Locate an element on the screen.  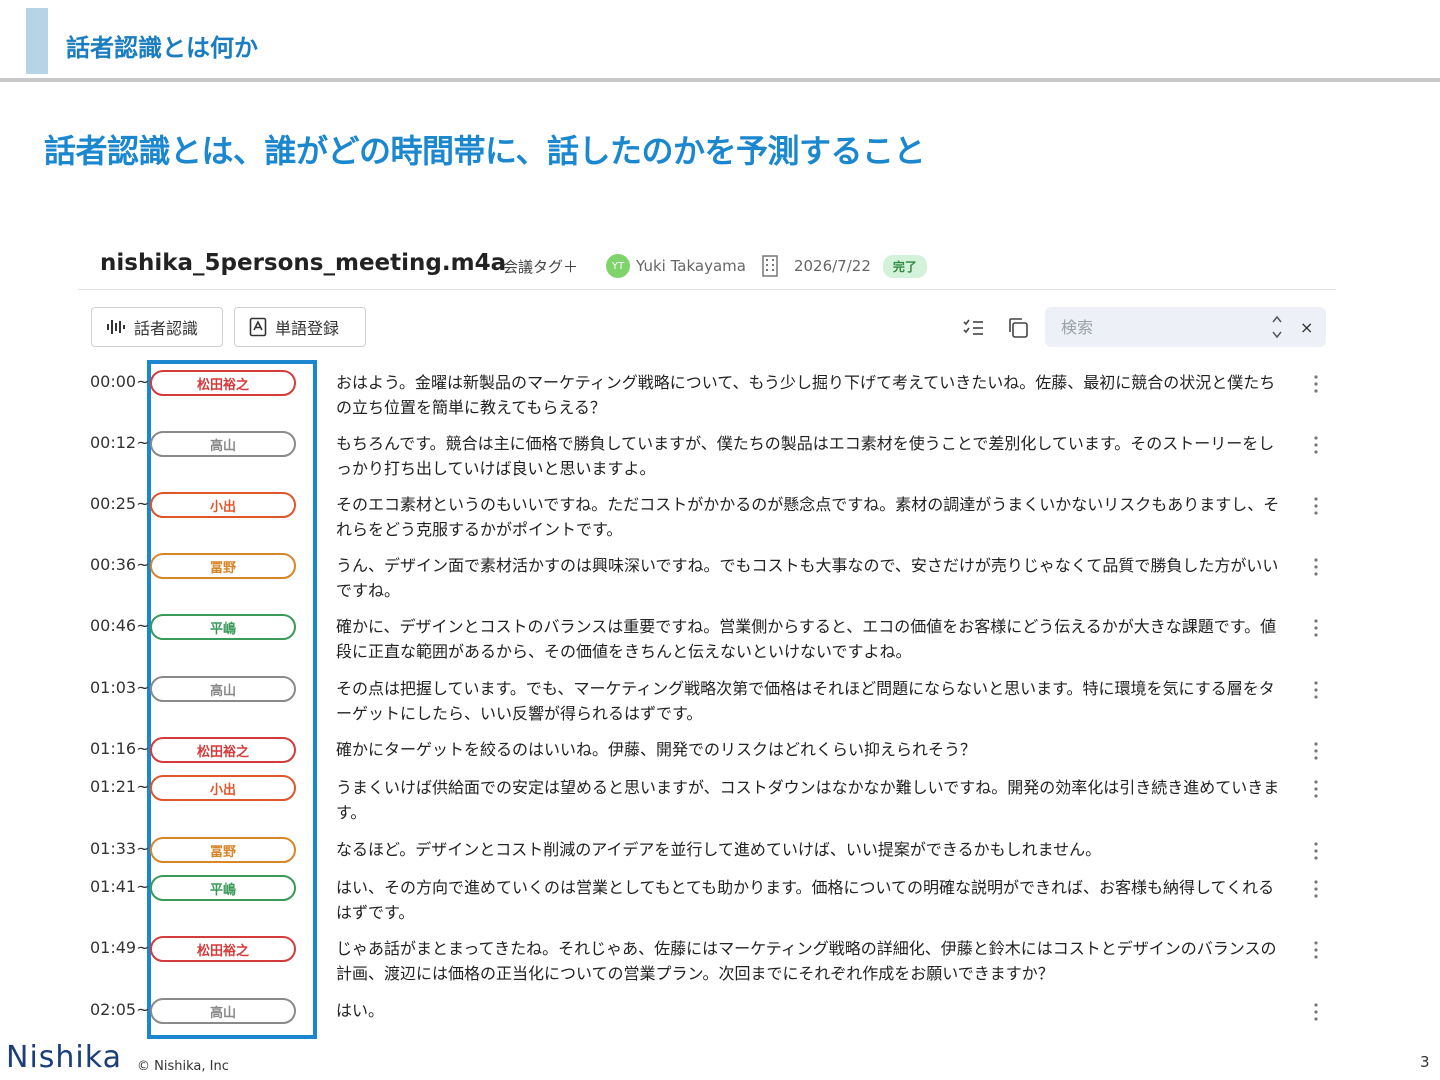
timestamp: 02:05~ is located at coordinates (120, 1009).